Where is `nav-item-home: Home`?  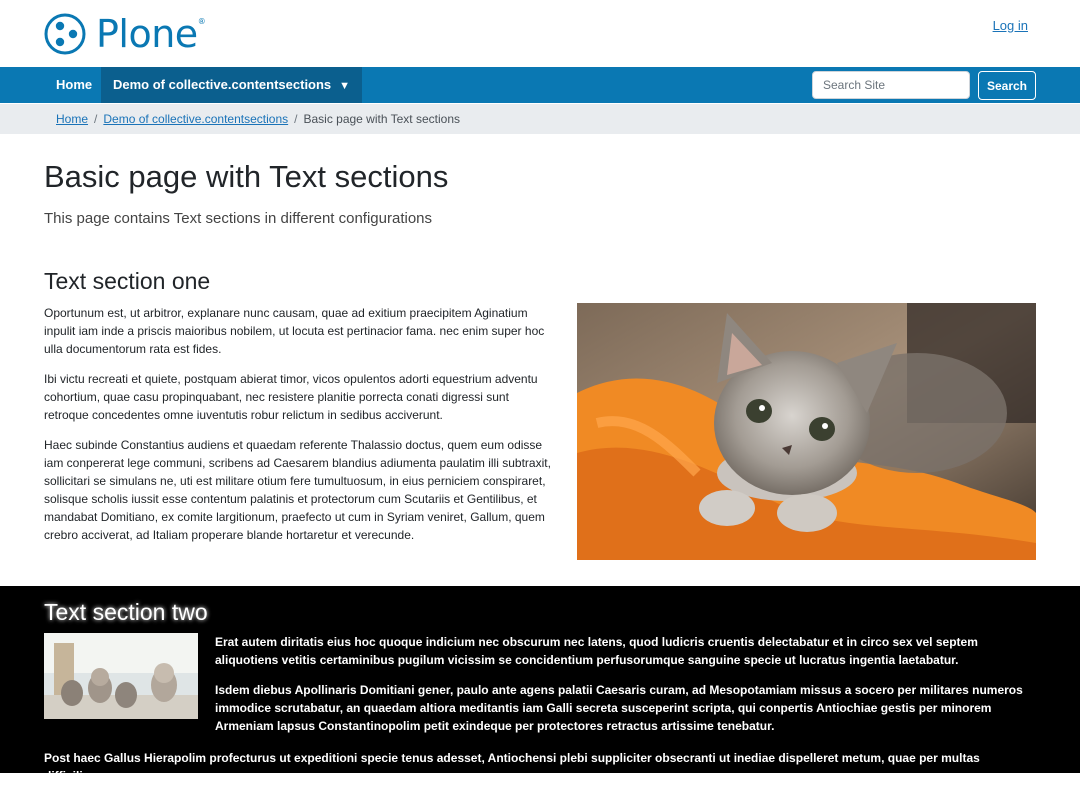
nav-item-home: Home is located at coordinates (74, 85).